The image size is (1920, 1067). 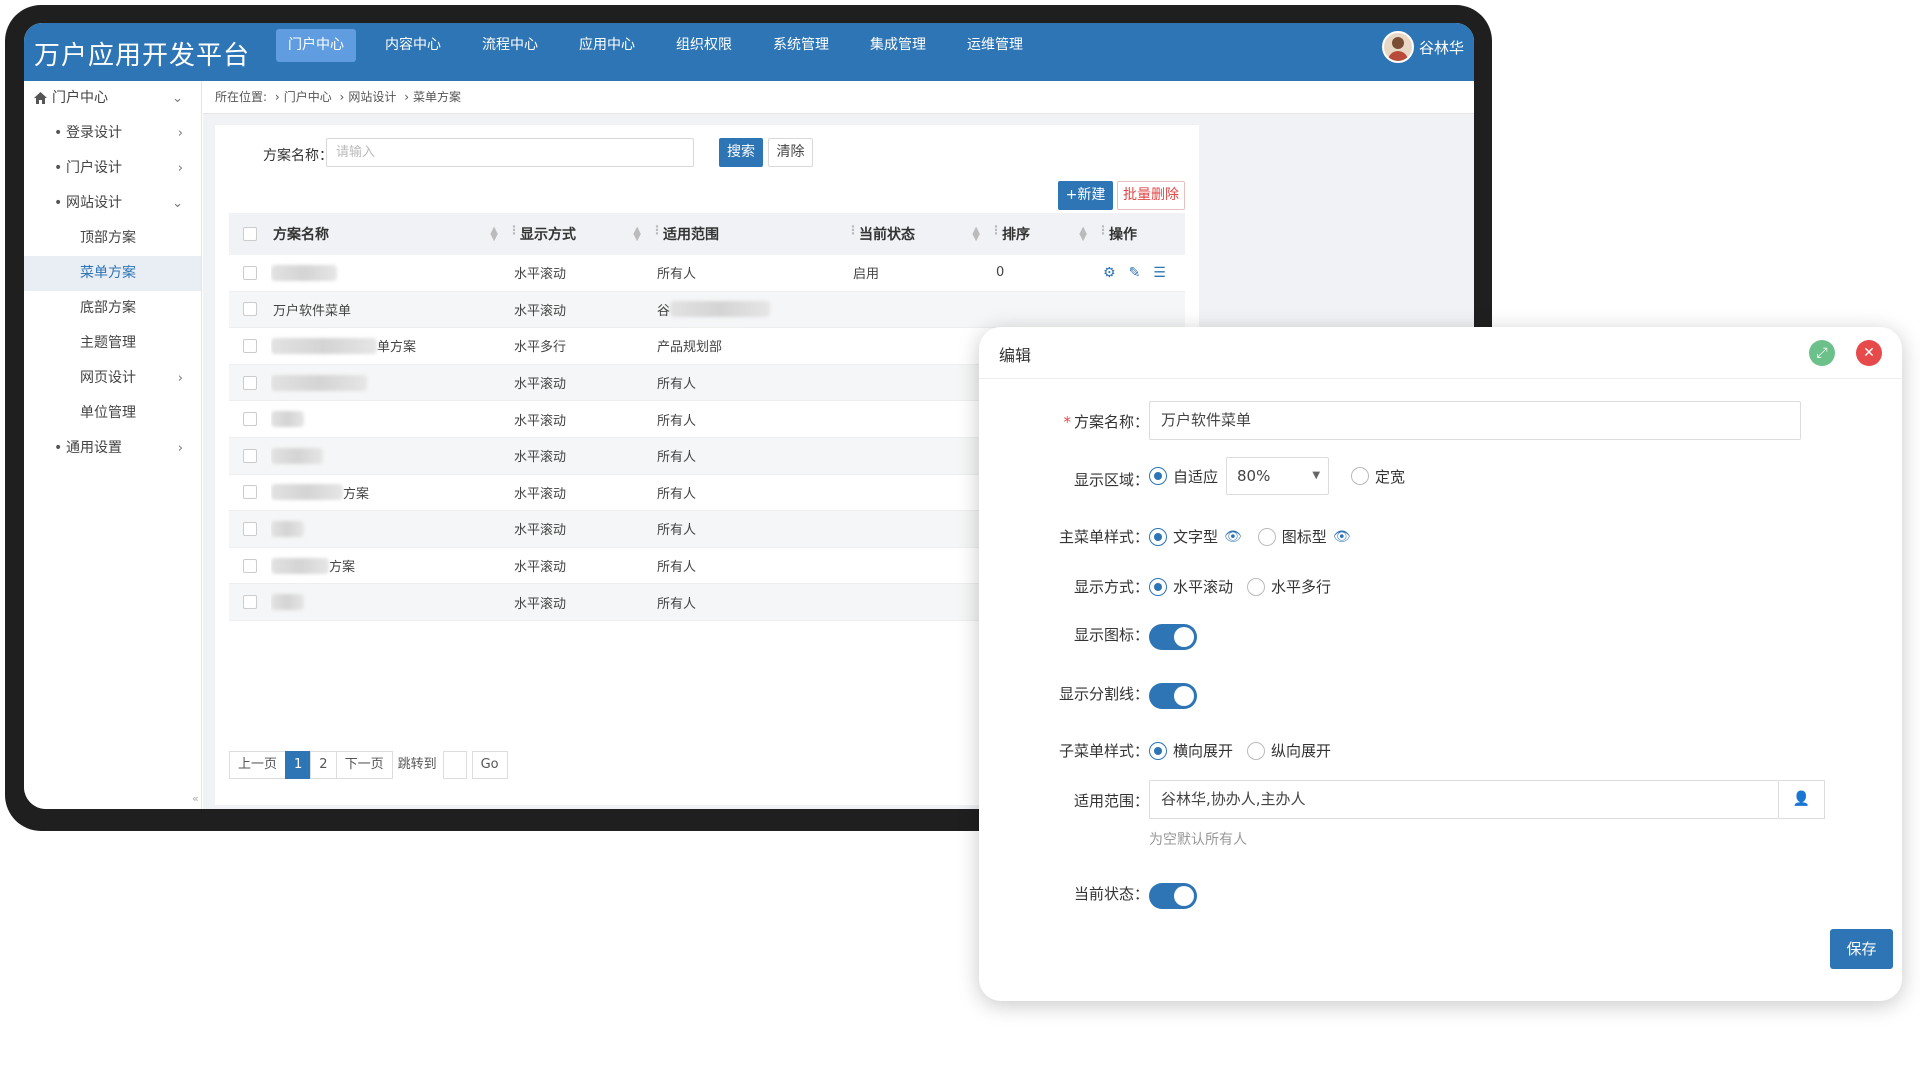 What do you see at coordinates (112, 343) in the screenshot?
I see `sidebar-item-theme: 主题管理` at bounding box center [112, 343].